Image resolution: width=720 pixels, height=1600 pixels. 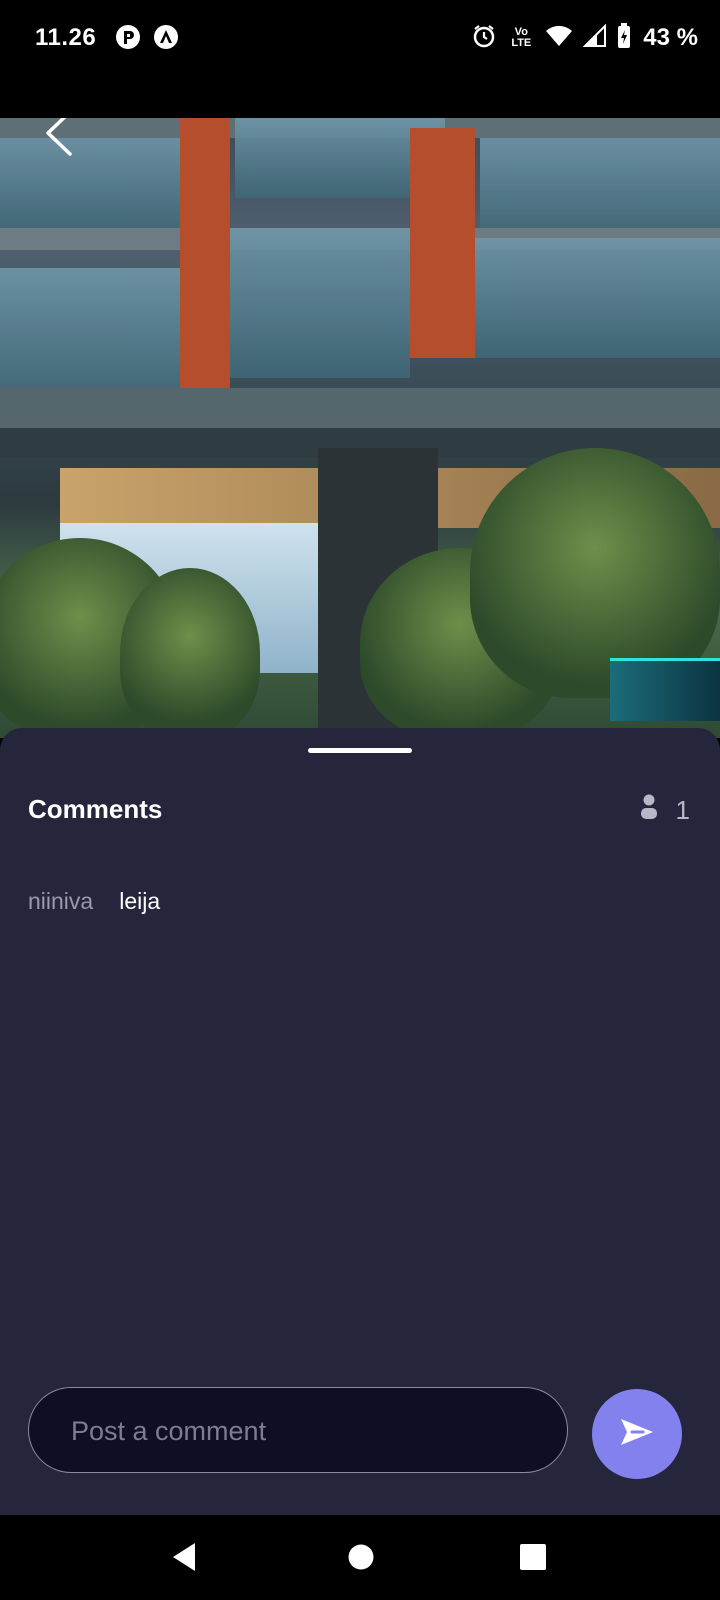 I want to click on comment-input, so click(x=301, y=1431).